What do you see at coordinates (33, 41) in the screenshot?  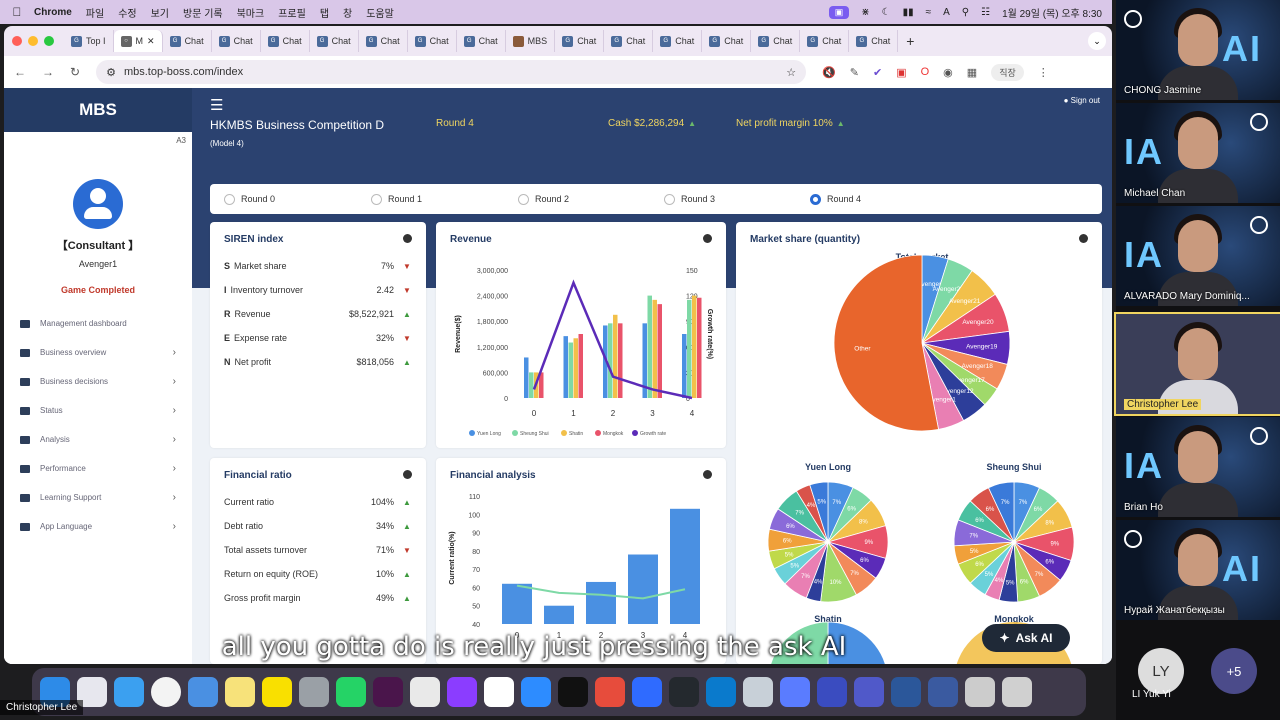 I see `minimize-window-button` at bounding box center [33, 41].